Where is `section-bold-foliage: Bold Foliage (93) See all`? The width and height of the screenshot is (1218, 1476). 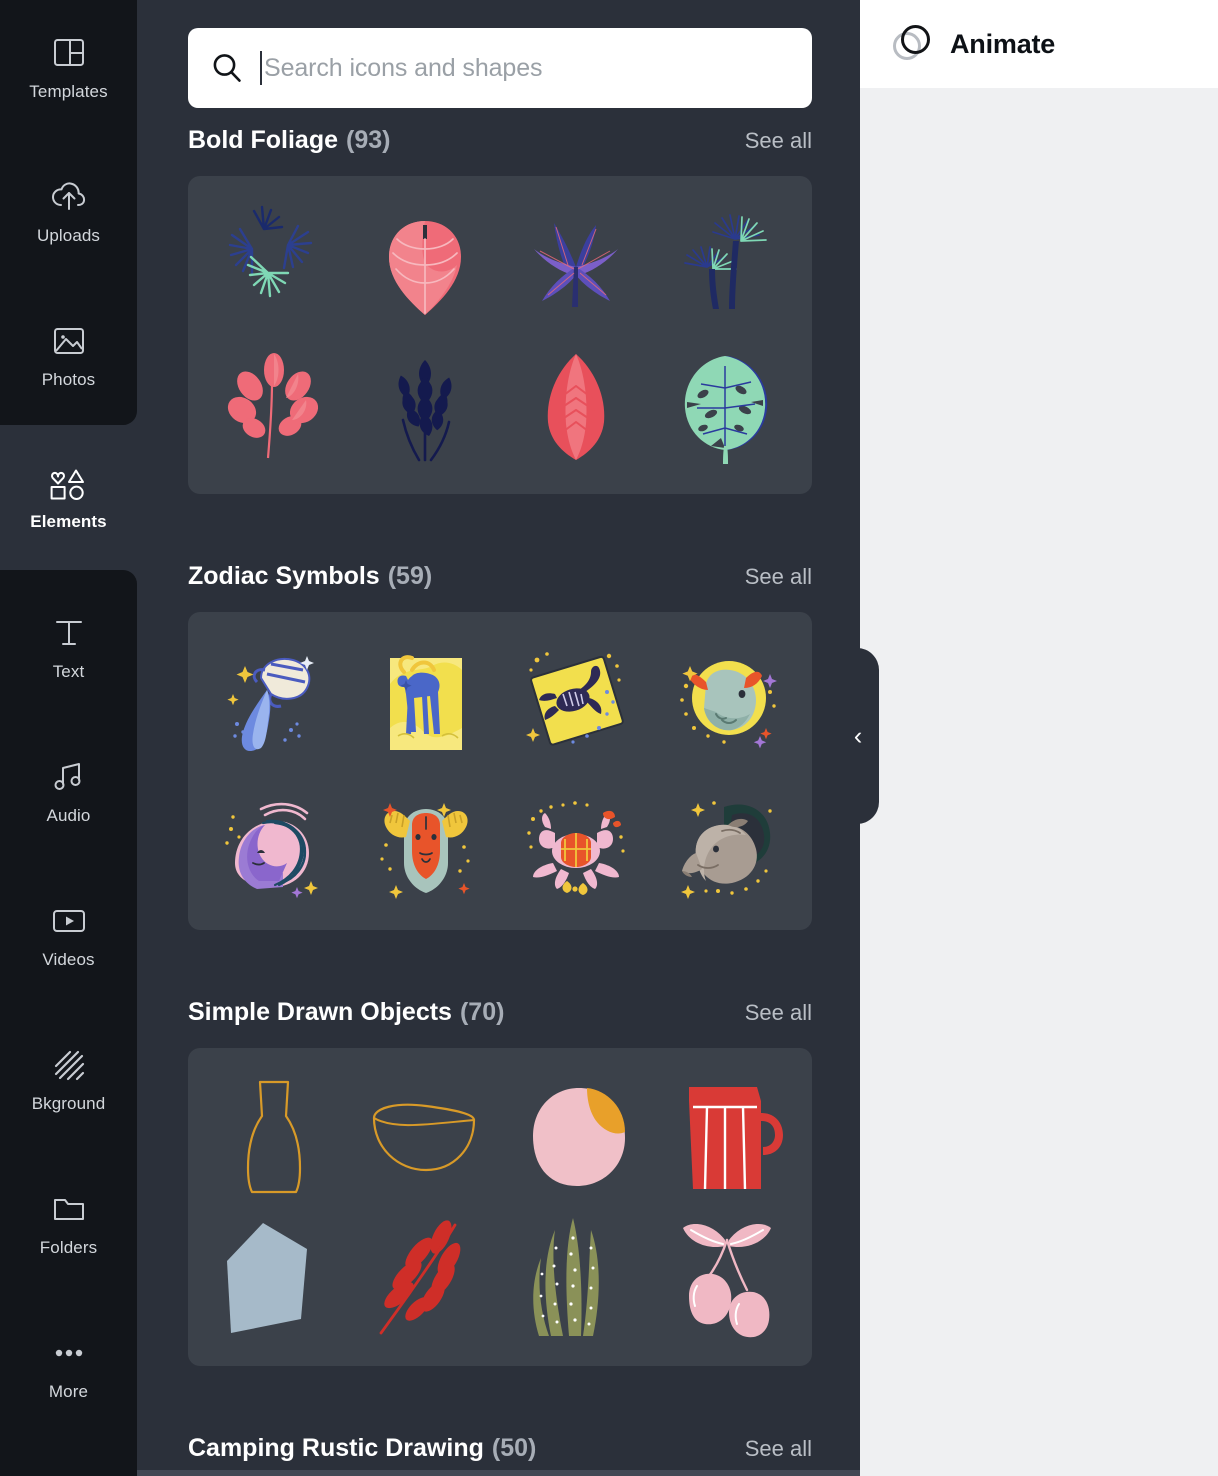
section-bold-foliage: Bold Foliage (93) See all is located at coordinates (500, 310).